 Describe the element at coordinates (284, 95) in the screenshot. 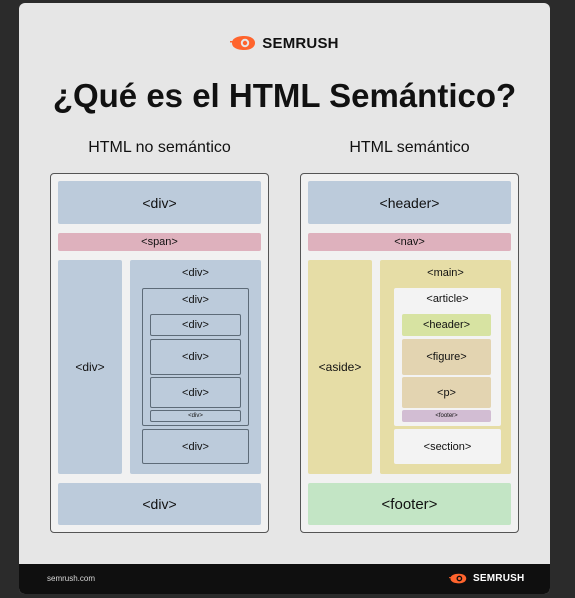

I see `page-title: ¿Qué es el HTML Semántico?` at that location.